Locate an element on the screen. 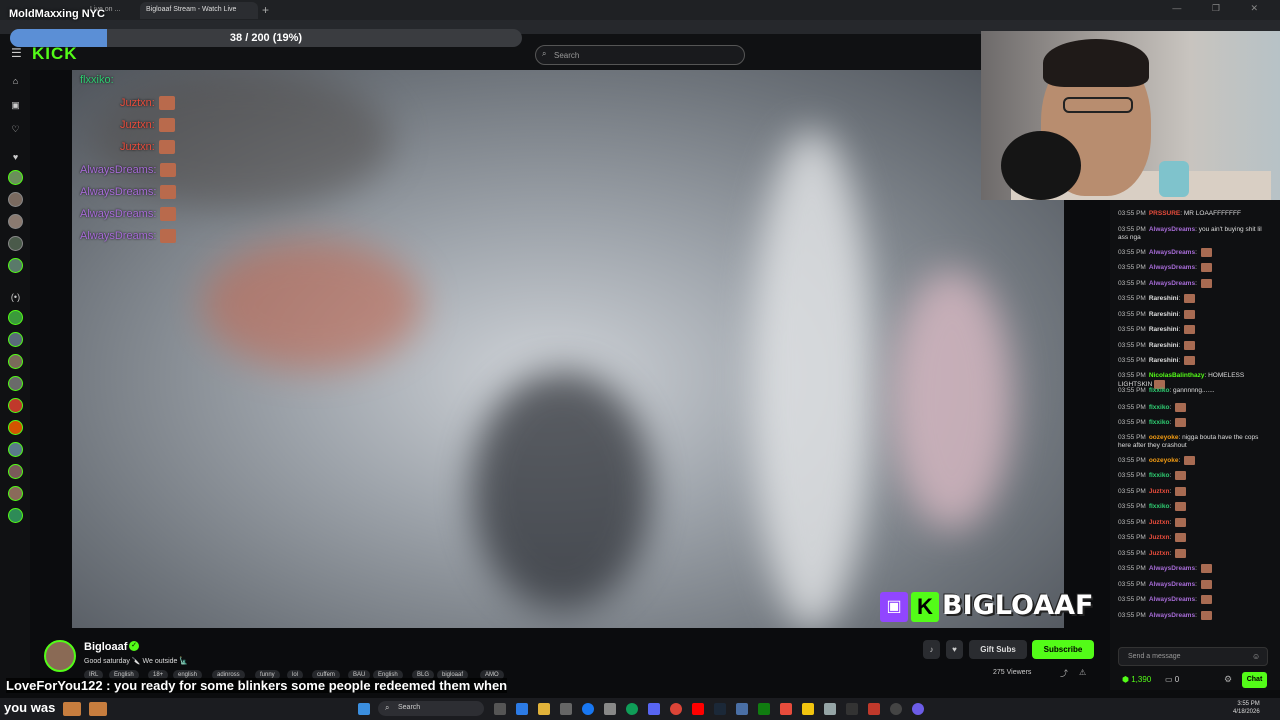 The width and height of the screenshot is (1280, 720). capcut-icon is located at coordinates (852, 709).